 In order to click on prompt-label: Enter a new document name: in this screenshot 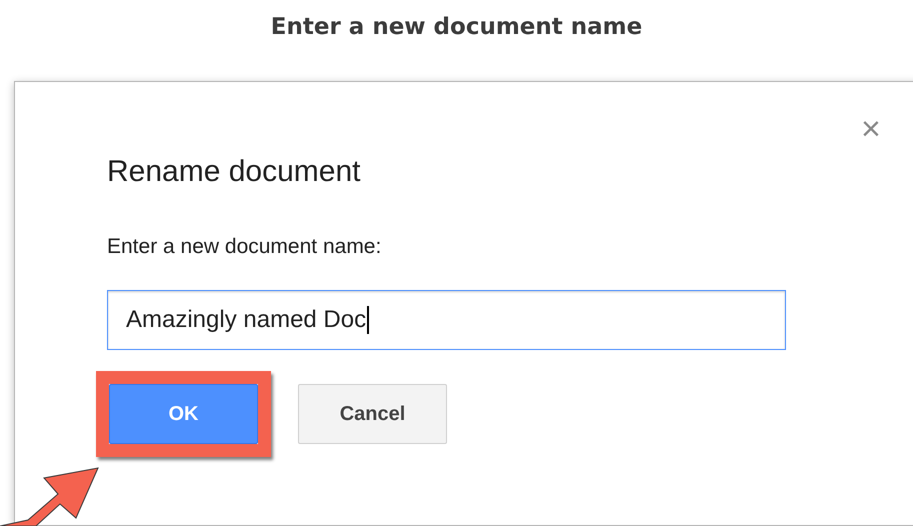, I will do `click(244, 247)`.